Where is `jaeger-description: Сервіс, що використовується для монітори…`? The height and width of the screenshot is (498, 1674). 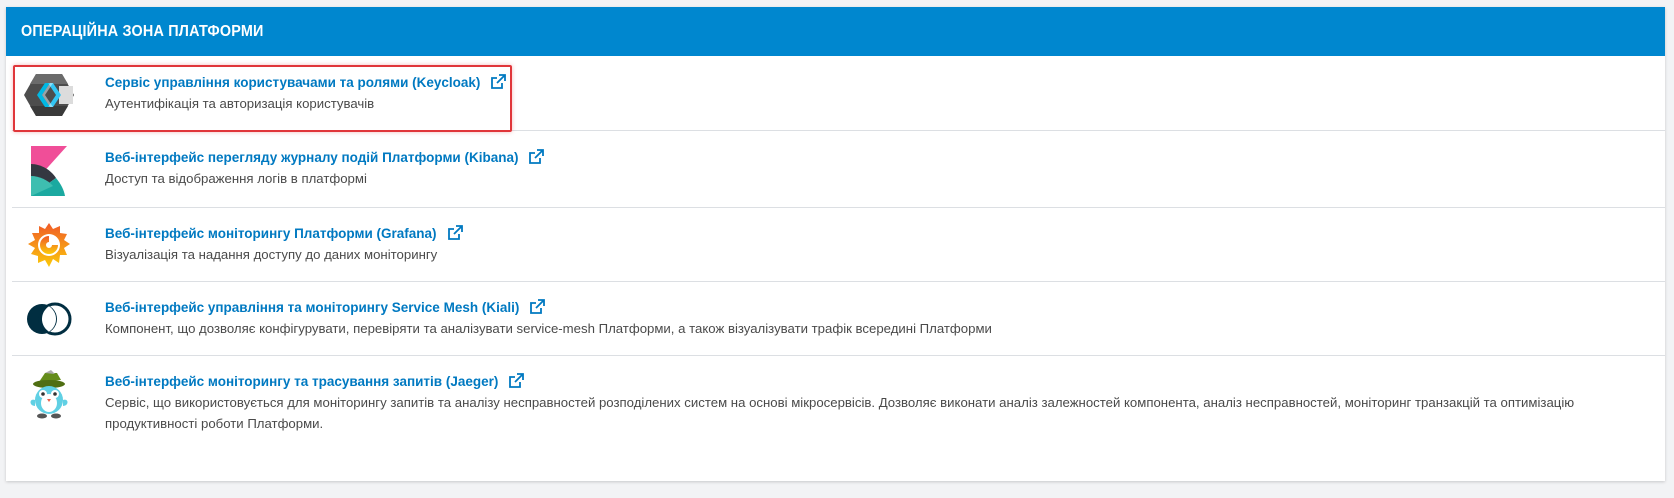 jaeger-description: Сервіс, що використовується для монітори… is located at coordinates (840, 413).